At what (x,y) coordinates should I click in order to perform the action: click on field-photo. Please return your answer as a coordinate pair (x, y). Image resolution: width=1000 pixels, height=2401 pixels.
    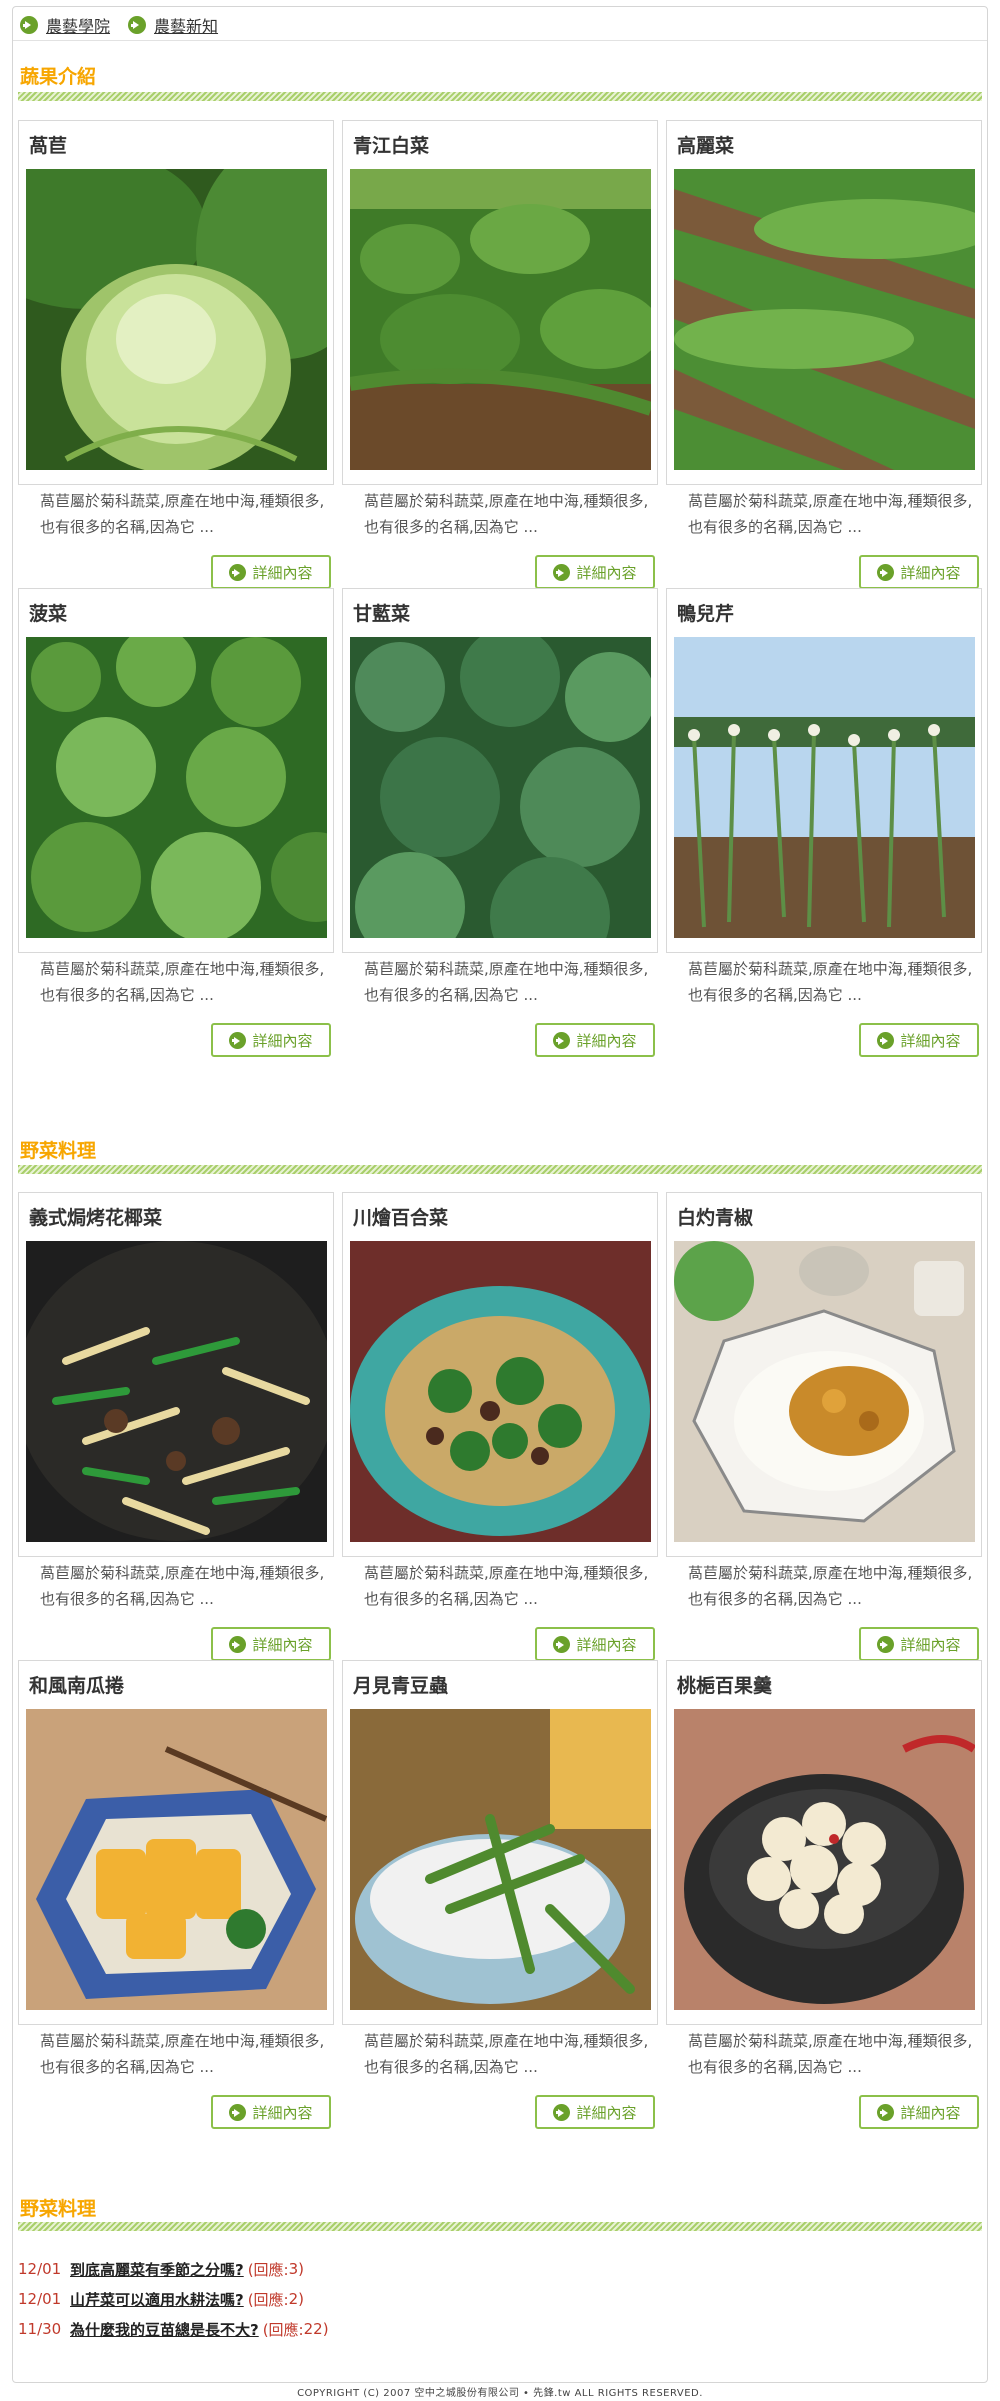
    Looking at the image, I should click on (500, 319).